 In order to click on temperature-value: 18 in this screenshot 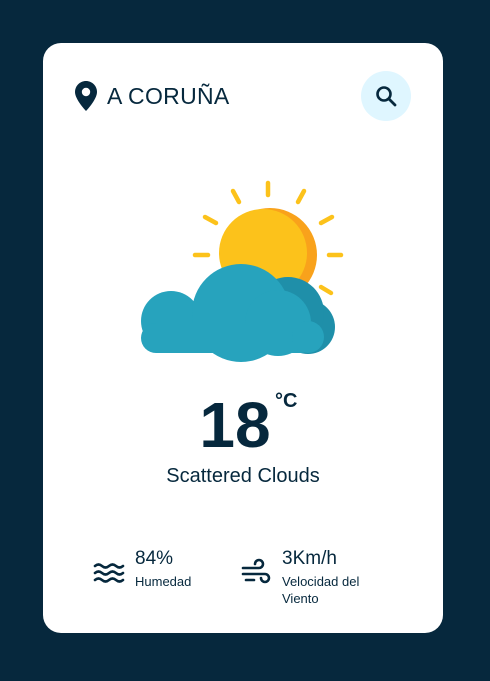, I will do `click(235, 425)`.